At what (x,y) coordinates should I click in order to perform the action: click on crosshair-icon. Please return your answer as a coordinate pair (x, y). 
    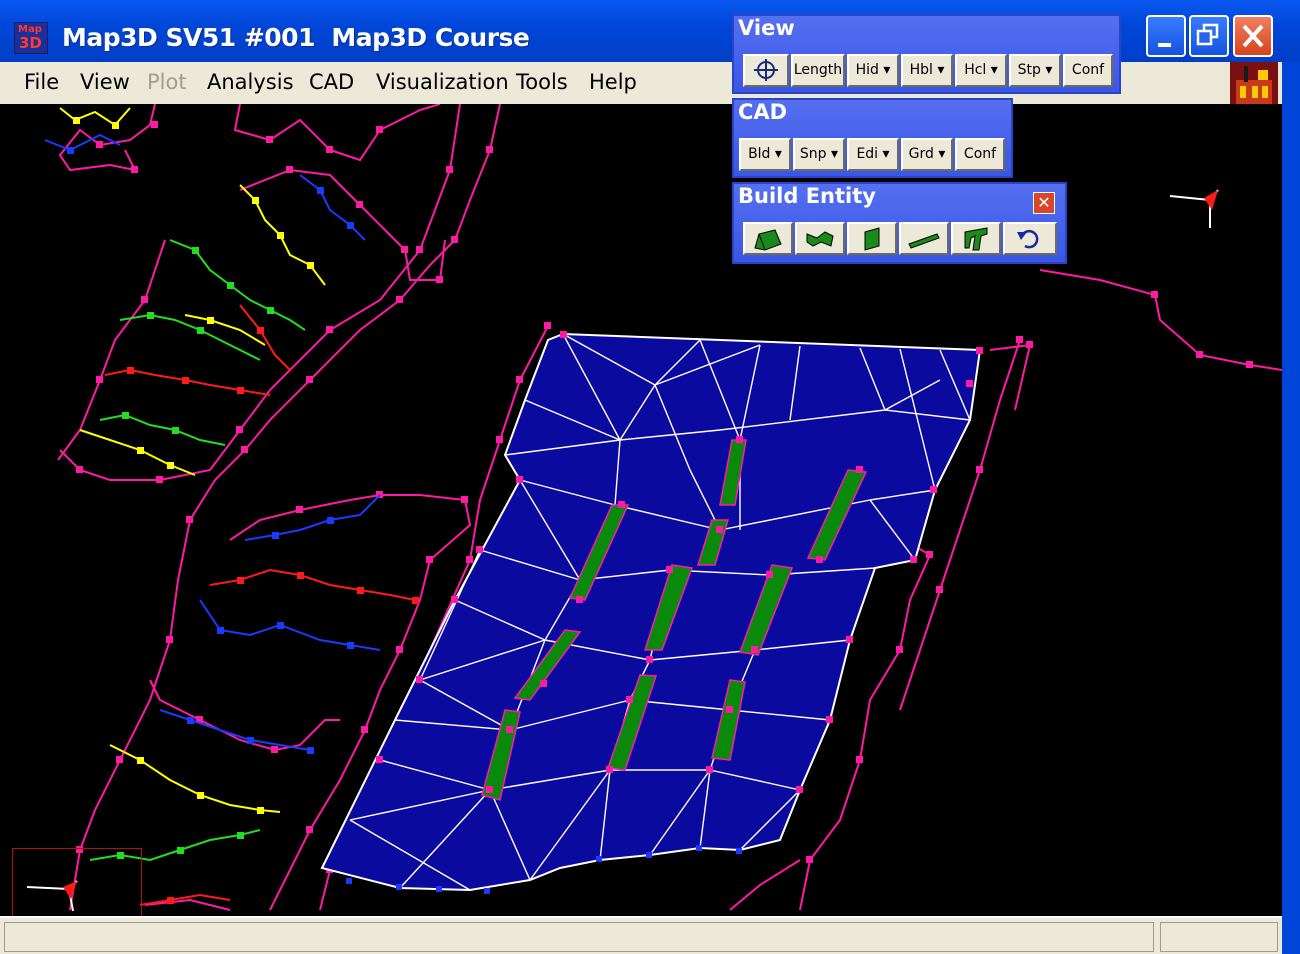
    Looking at the image, I should click on (766, 70).